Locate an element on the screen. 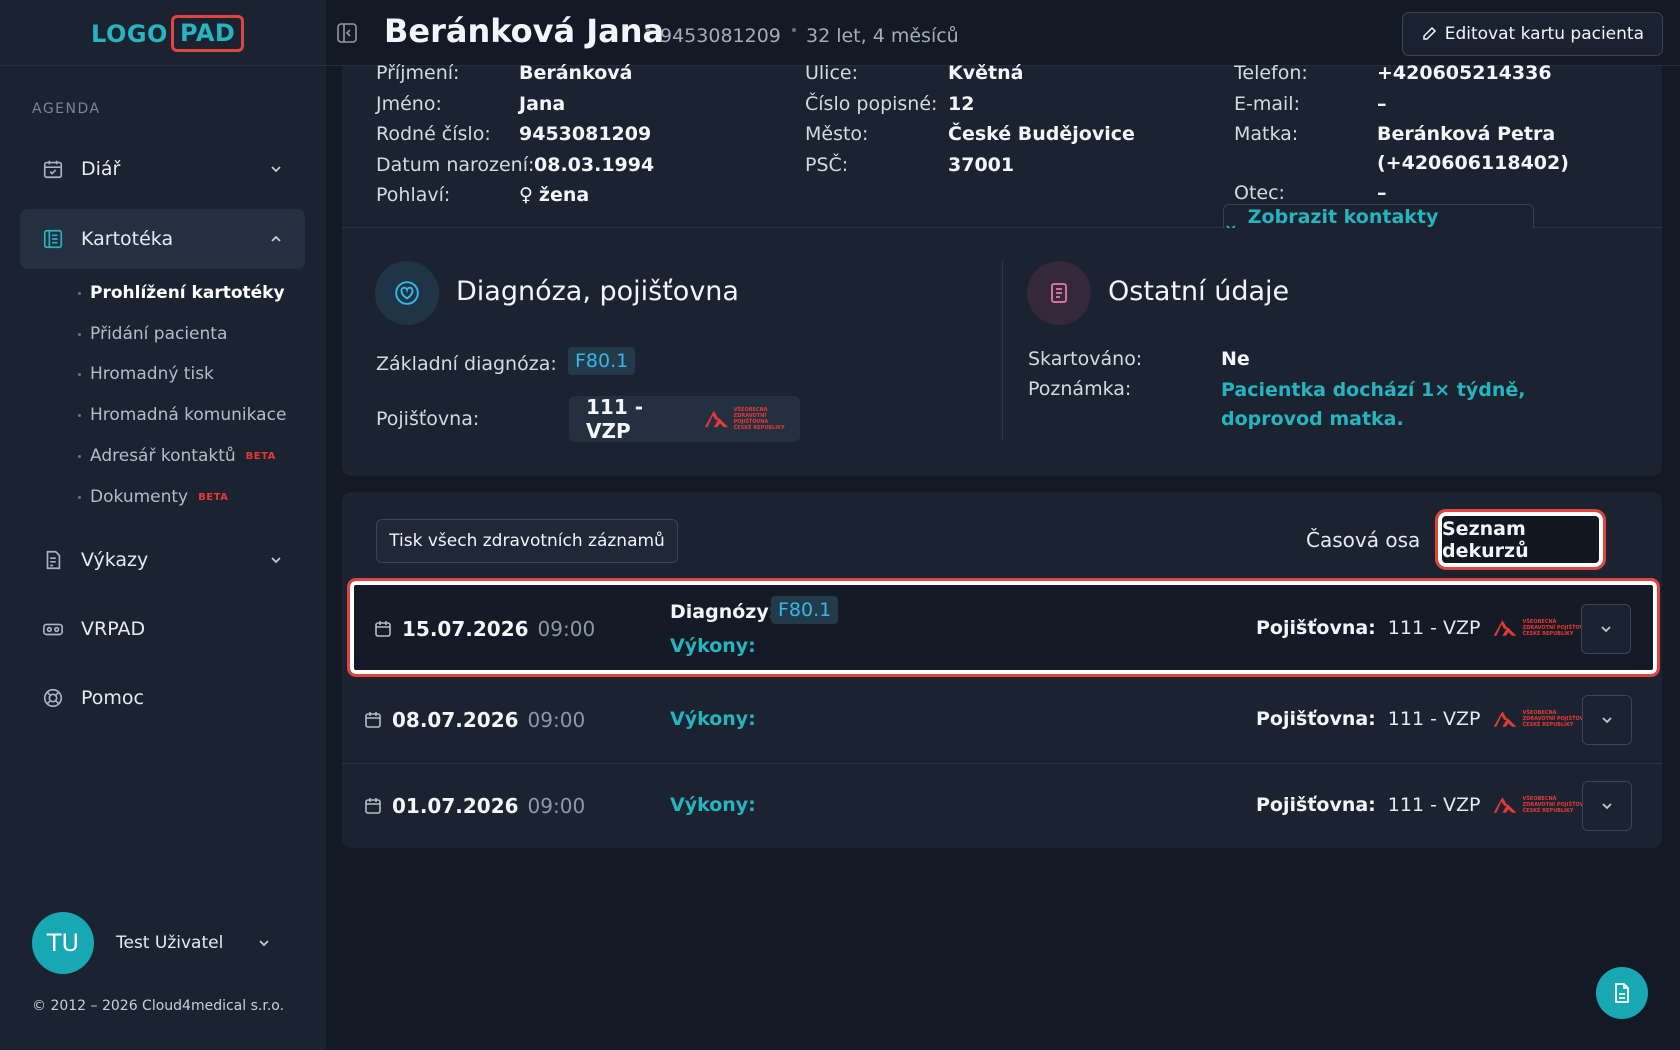 The image size is (1680, 1050). sidebar-subitem-dokumenty: Dokumenty BETA is located at coordinates (153, 497).